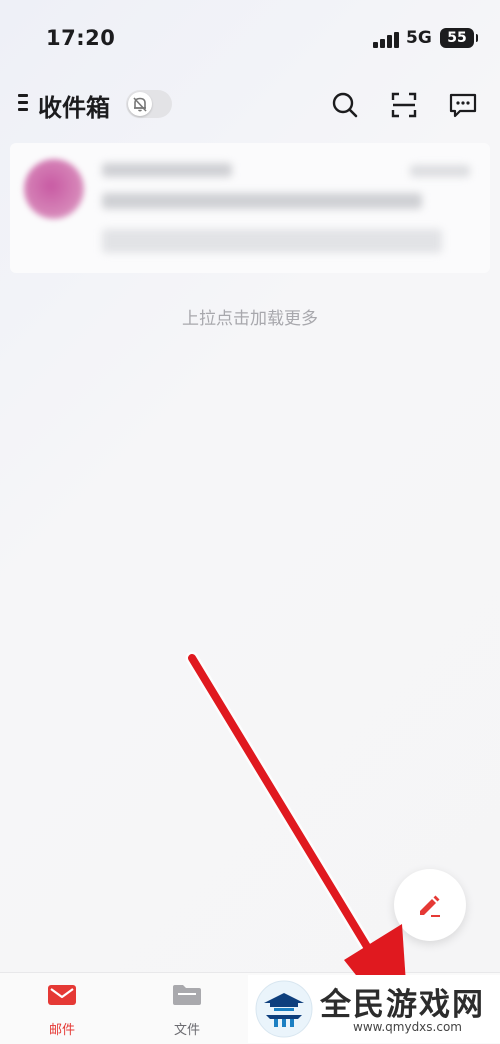 The height and width of the screenshot is (1044, 500). Describe the element at coordinates (167, 170) in the screenshot. I see `mail-sender-blurred` at that location.